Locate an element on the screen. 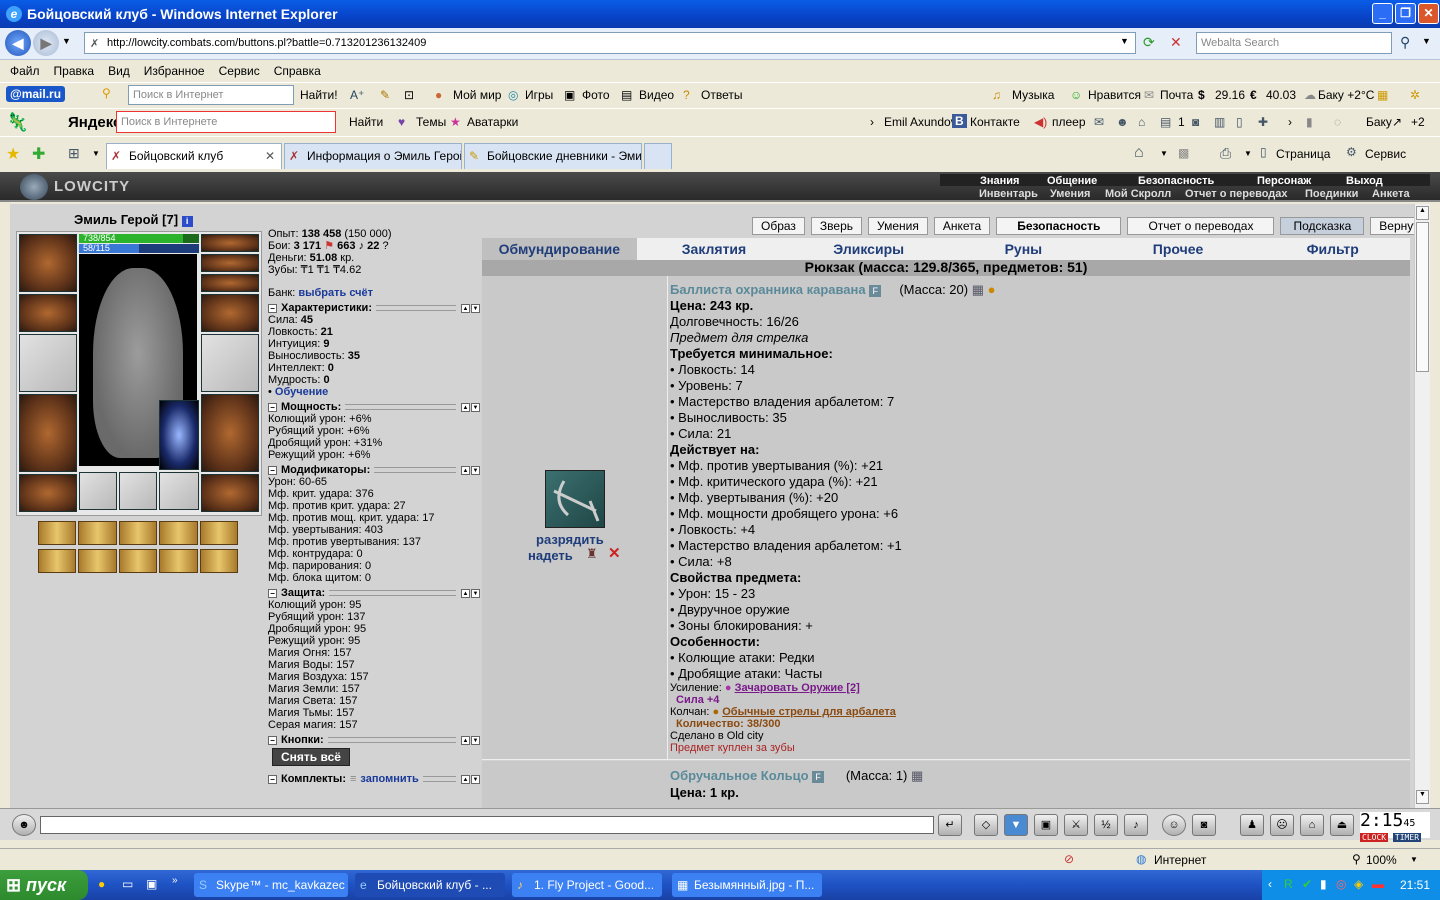  yandex-player: плеер is located at coordinates (1069, 122).